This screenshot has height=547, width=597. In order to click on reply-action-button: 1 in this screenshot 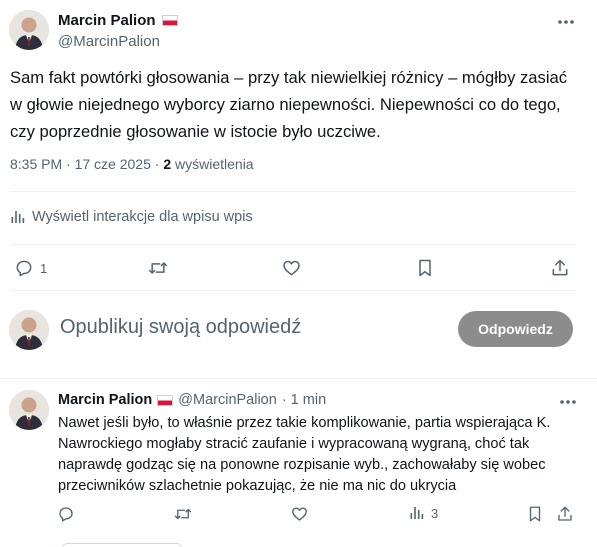, I will do `click(30, 268)`.